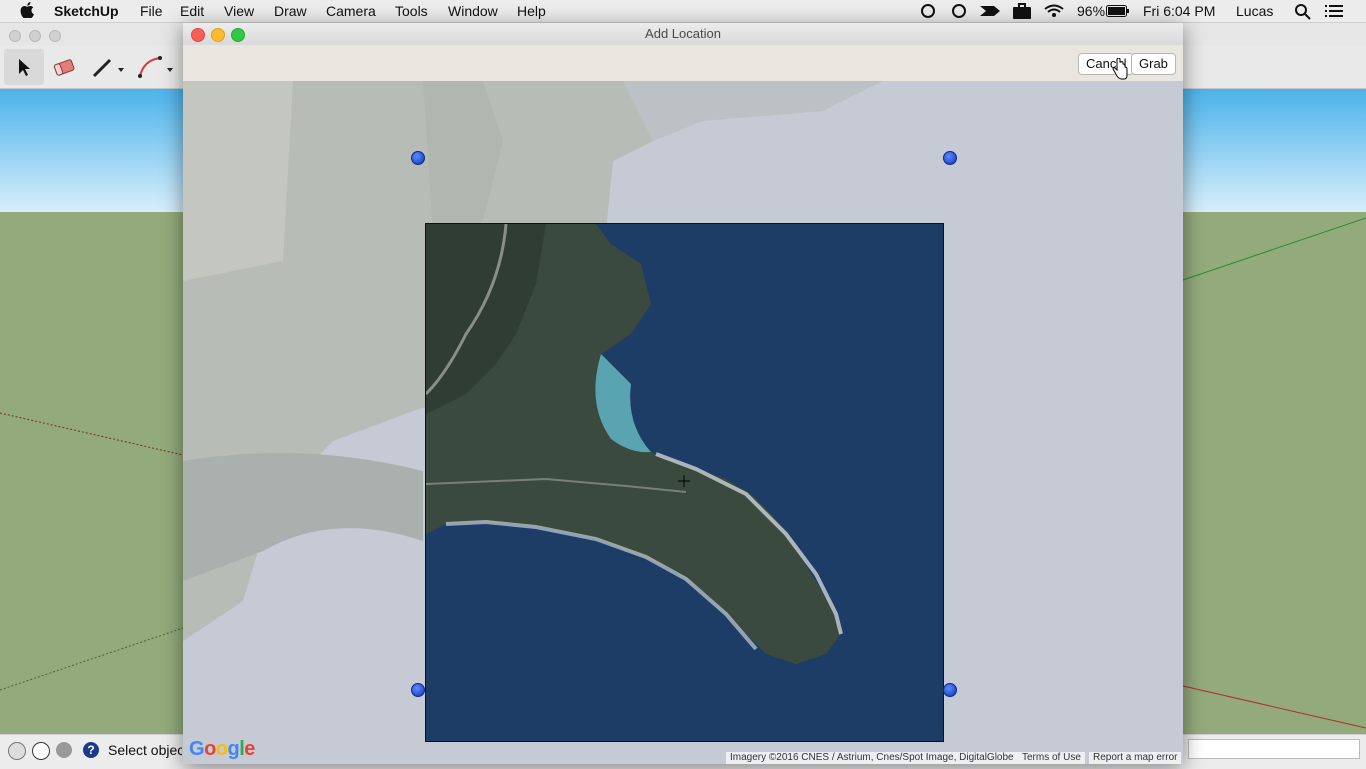 This screenshot has height=769, width=1366. I want to click on pencil-icon, so click(108, 68).